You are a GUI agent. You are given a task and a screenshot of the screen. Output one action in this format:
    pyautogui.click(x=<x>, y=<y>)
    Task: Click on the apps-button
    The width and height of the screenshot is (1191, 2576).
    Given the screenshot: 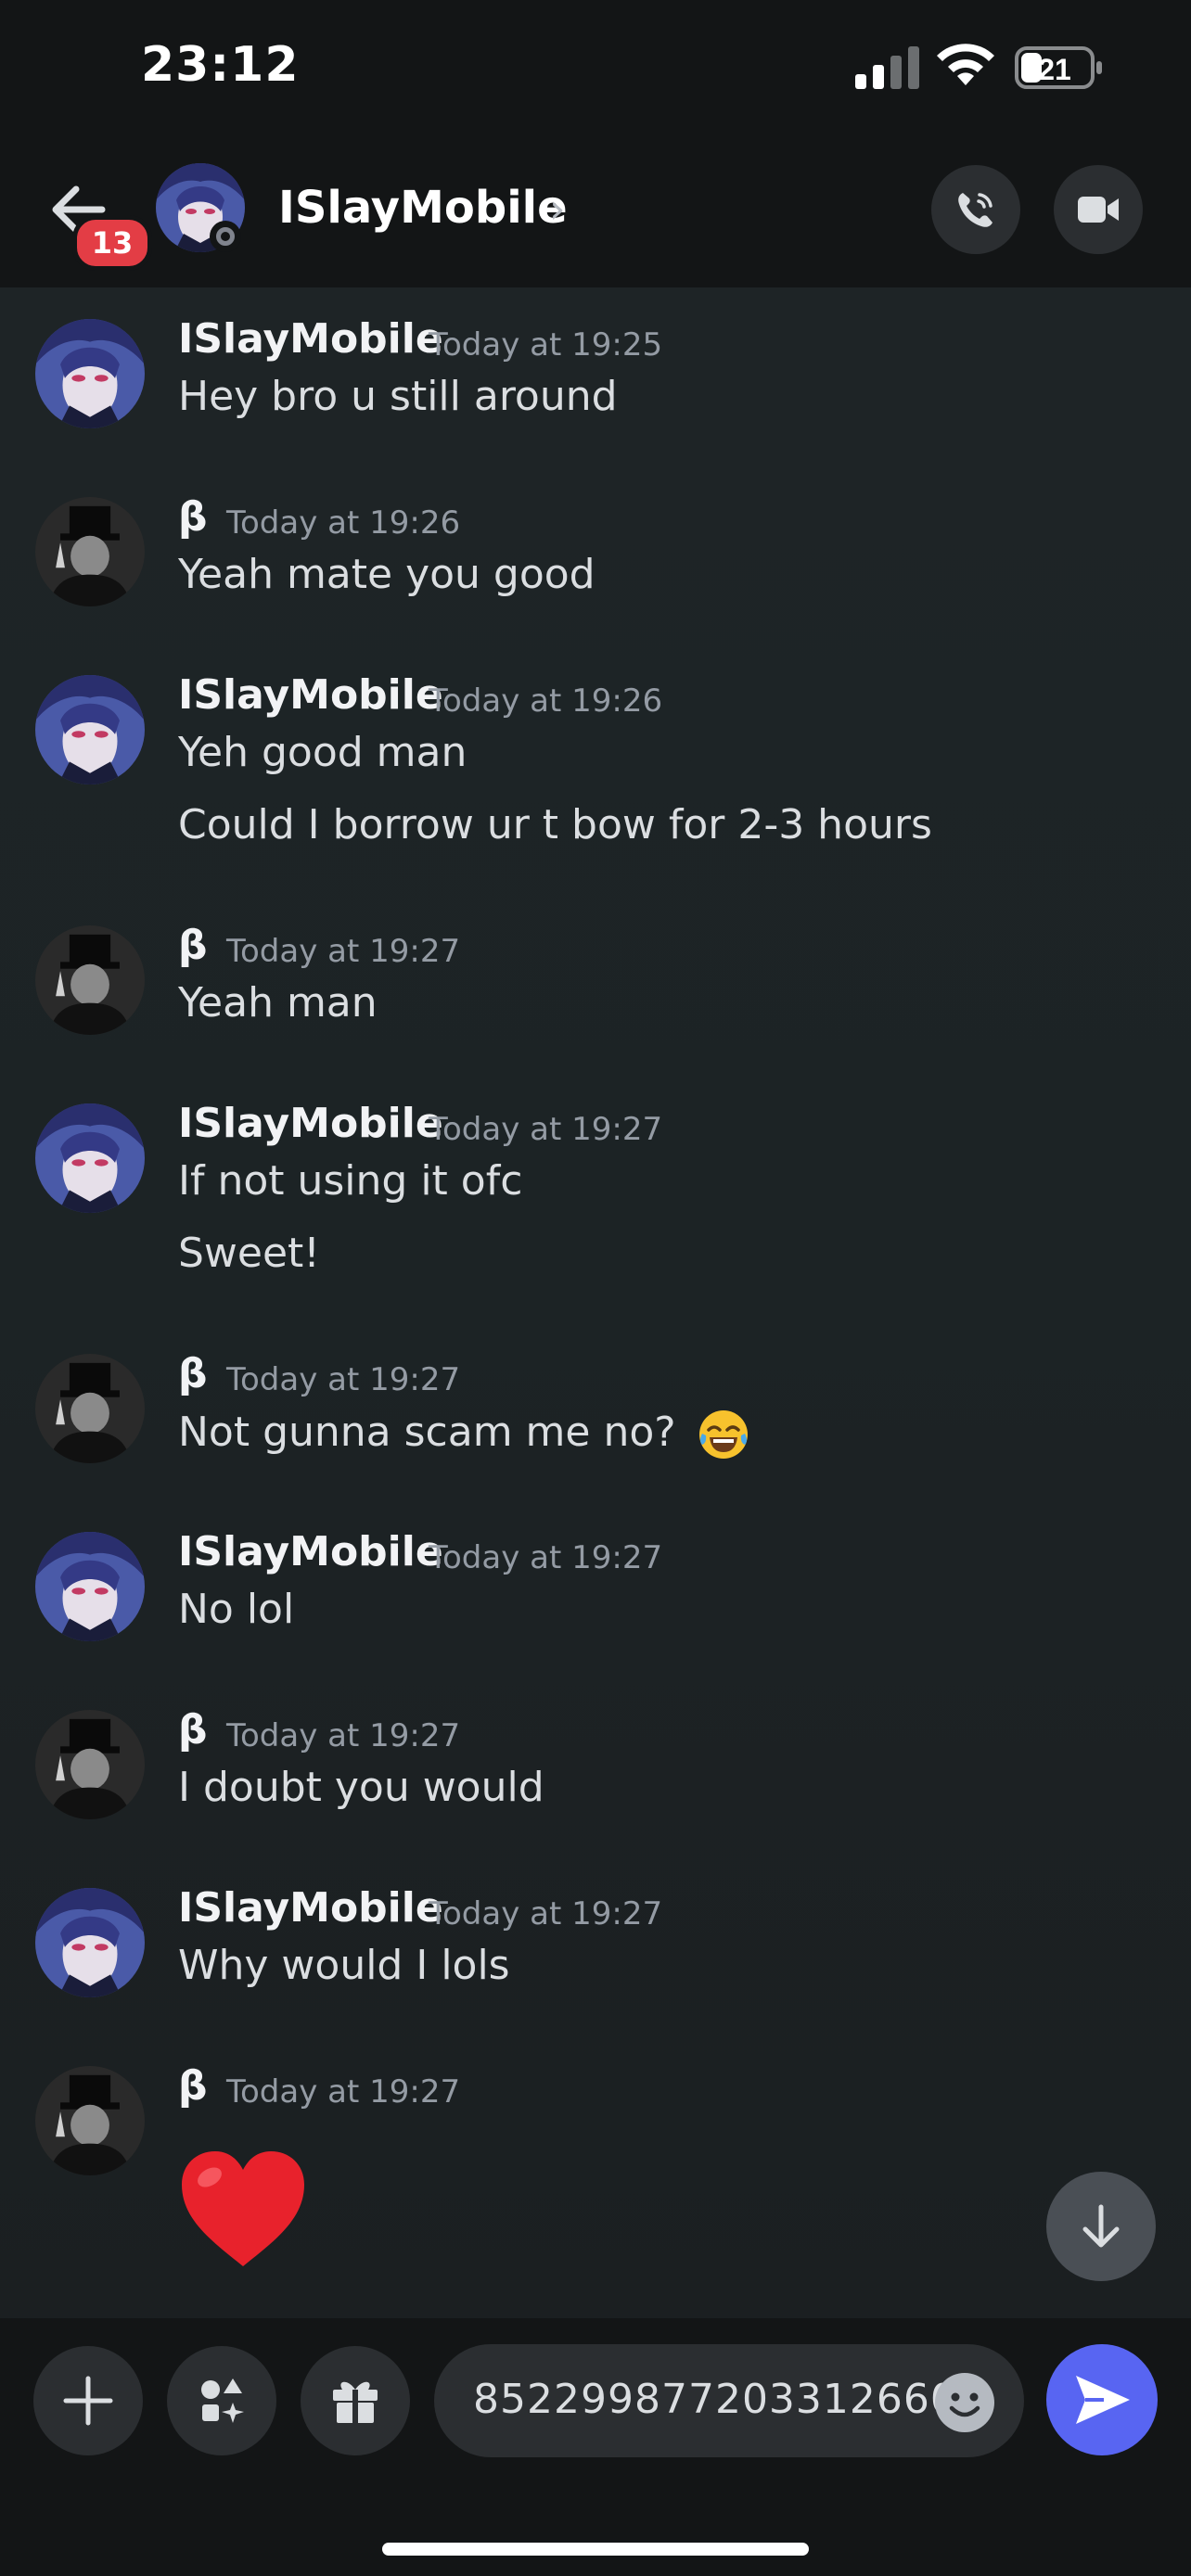 What is the action you would take?
    pyautogui.click(x=222, y=2400)
    